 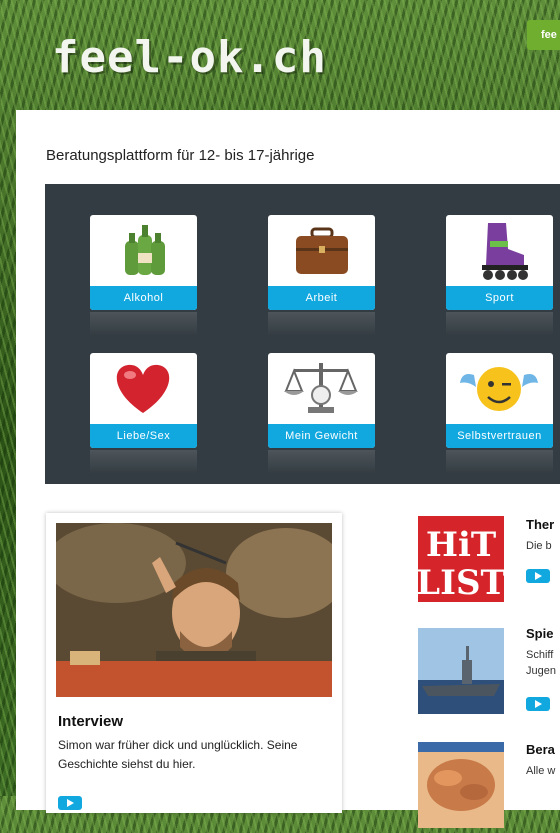 I want to click on svg-text: LIST, so click(x=461, y=582).